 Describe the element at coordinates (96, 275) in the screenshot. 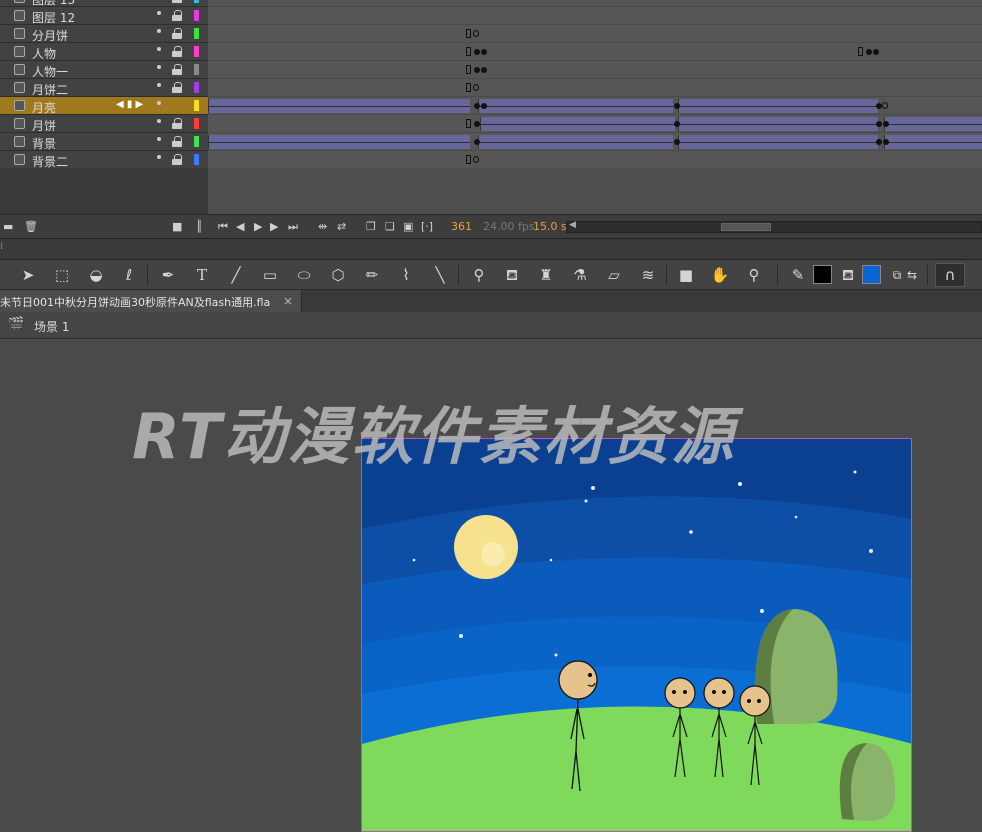

I see `3d-rotation-tool-icon: ◒` at that location.